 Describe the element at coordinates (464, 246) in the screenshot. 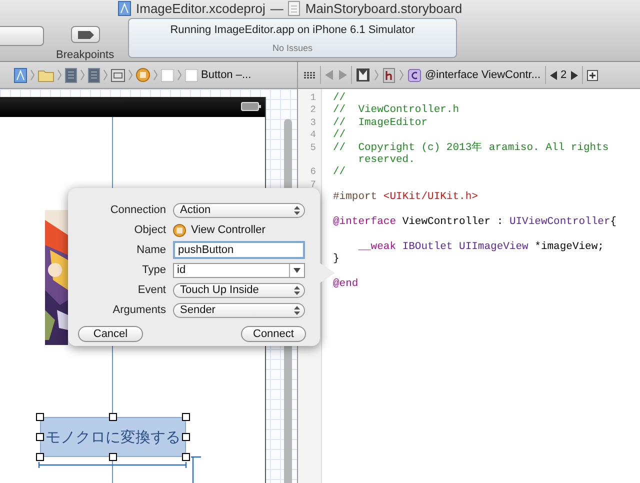

I see `code-token: IBOutlet UIImageView` at that location.